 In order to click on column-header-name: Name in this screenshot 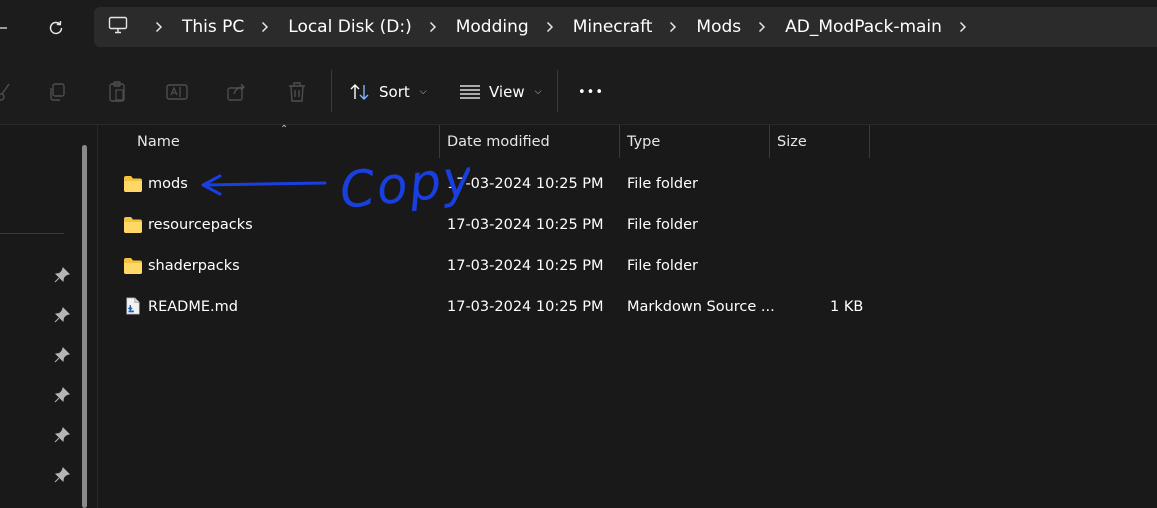, I will do `click(284, 141)`.